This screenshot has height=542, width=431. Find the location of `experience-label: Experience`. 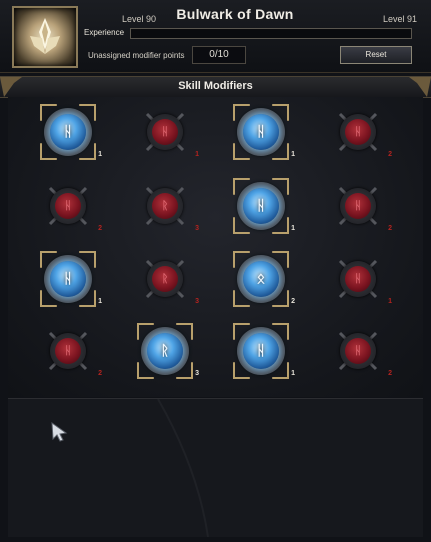

experience-label: Experience is located at coordinates (104, 32).